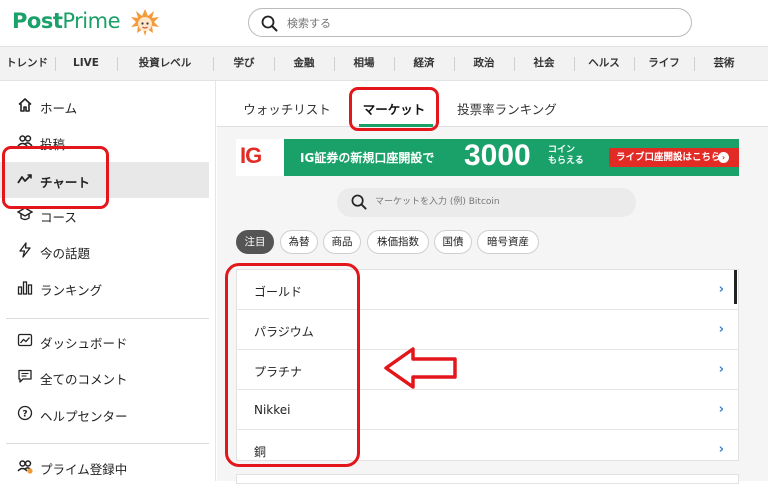 The width and height of the screenshot is (768, 485). I want to click on category-link: ヘルス, so click(604, 64).